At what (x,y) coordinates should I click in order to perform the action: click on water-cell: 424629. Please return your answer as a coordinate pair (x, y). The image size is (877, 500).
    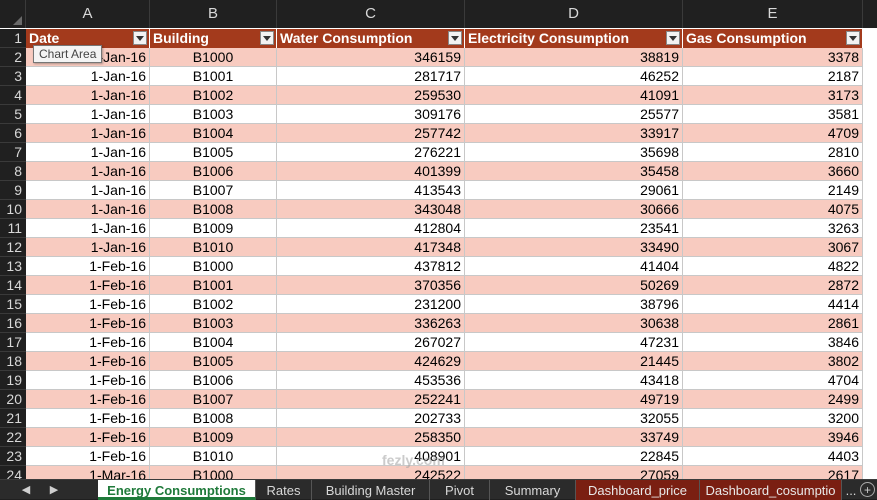
    Looking at the image, I should click on (371, 361).